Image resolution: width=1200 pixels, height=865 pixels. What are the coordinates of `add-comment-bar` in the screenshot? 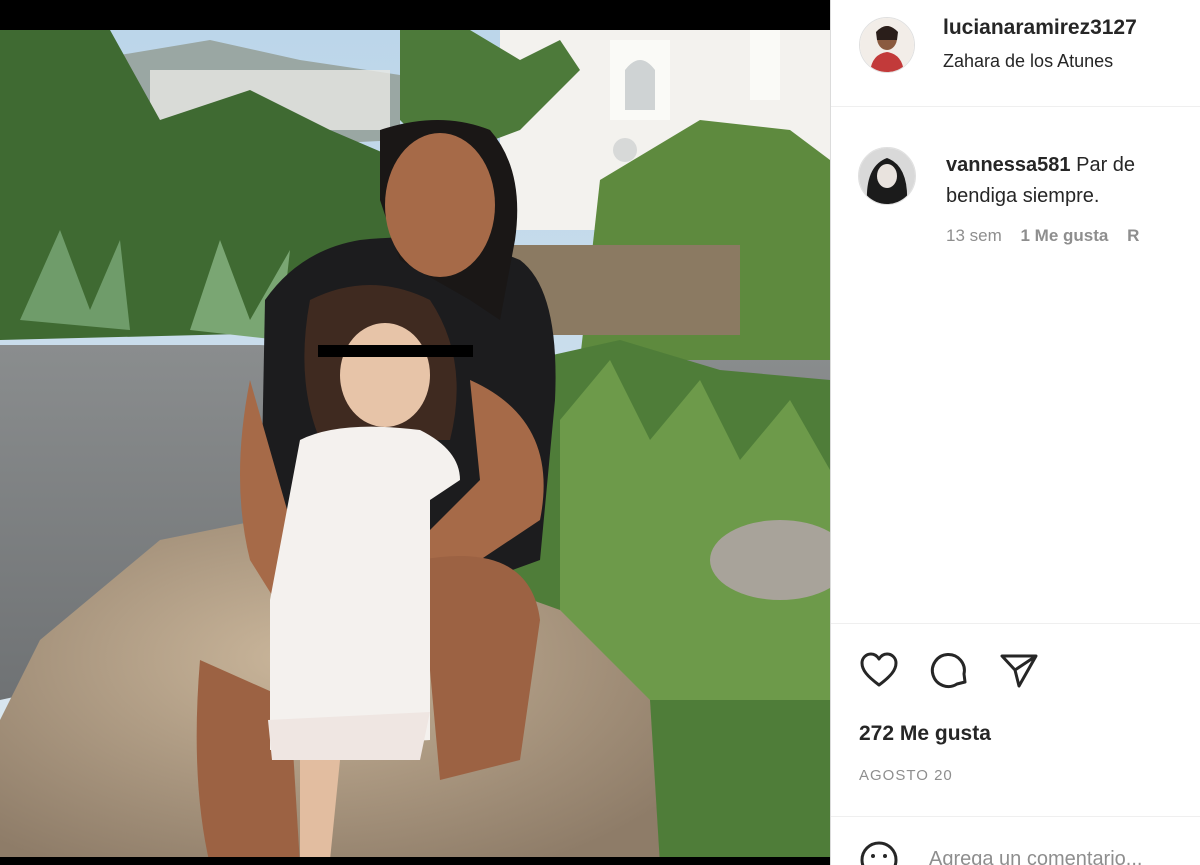 It's located at (1015, 842).